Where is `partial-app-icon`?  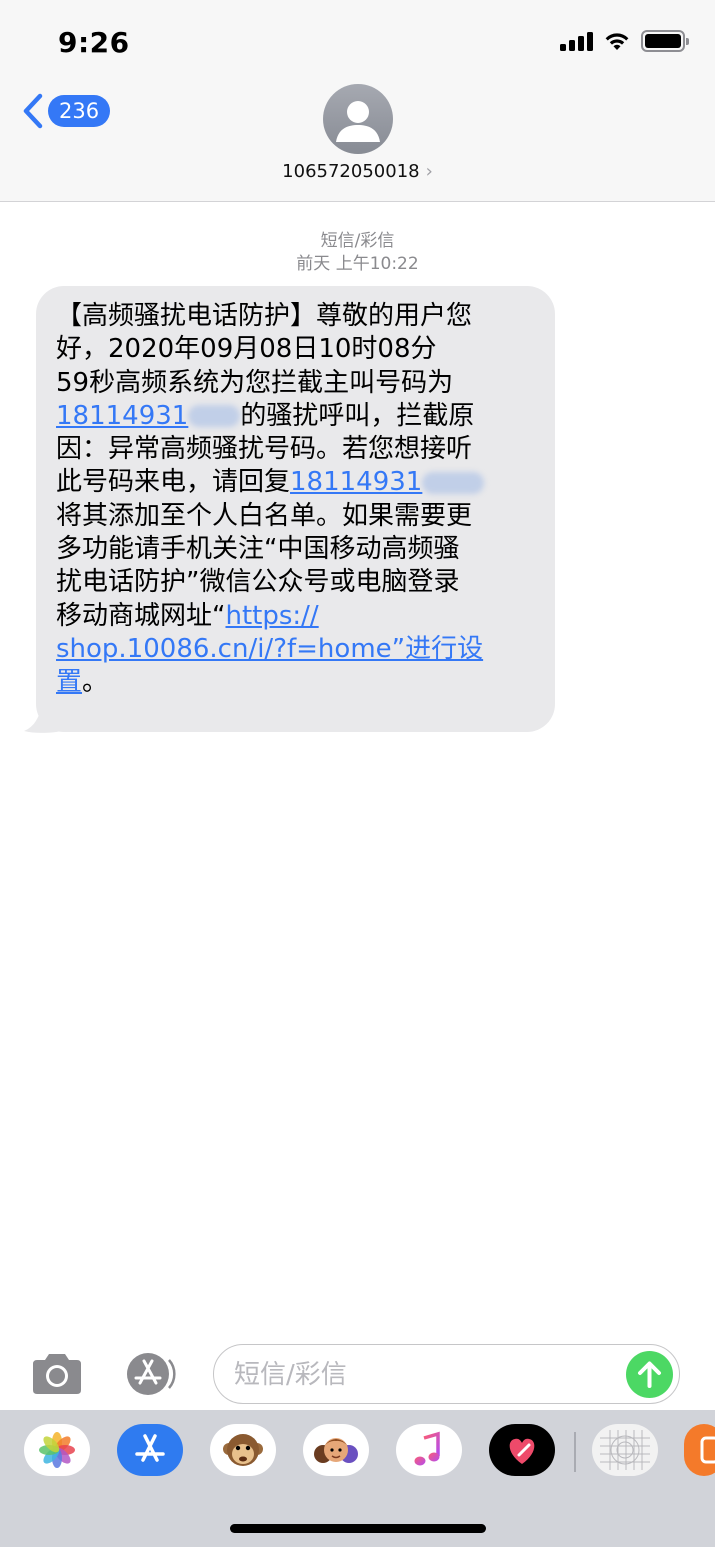
partial-app-icon is located at coordinates (699, 1450).